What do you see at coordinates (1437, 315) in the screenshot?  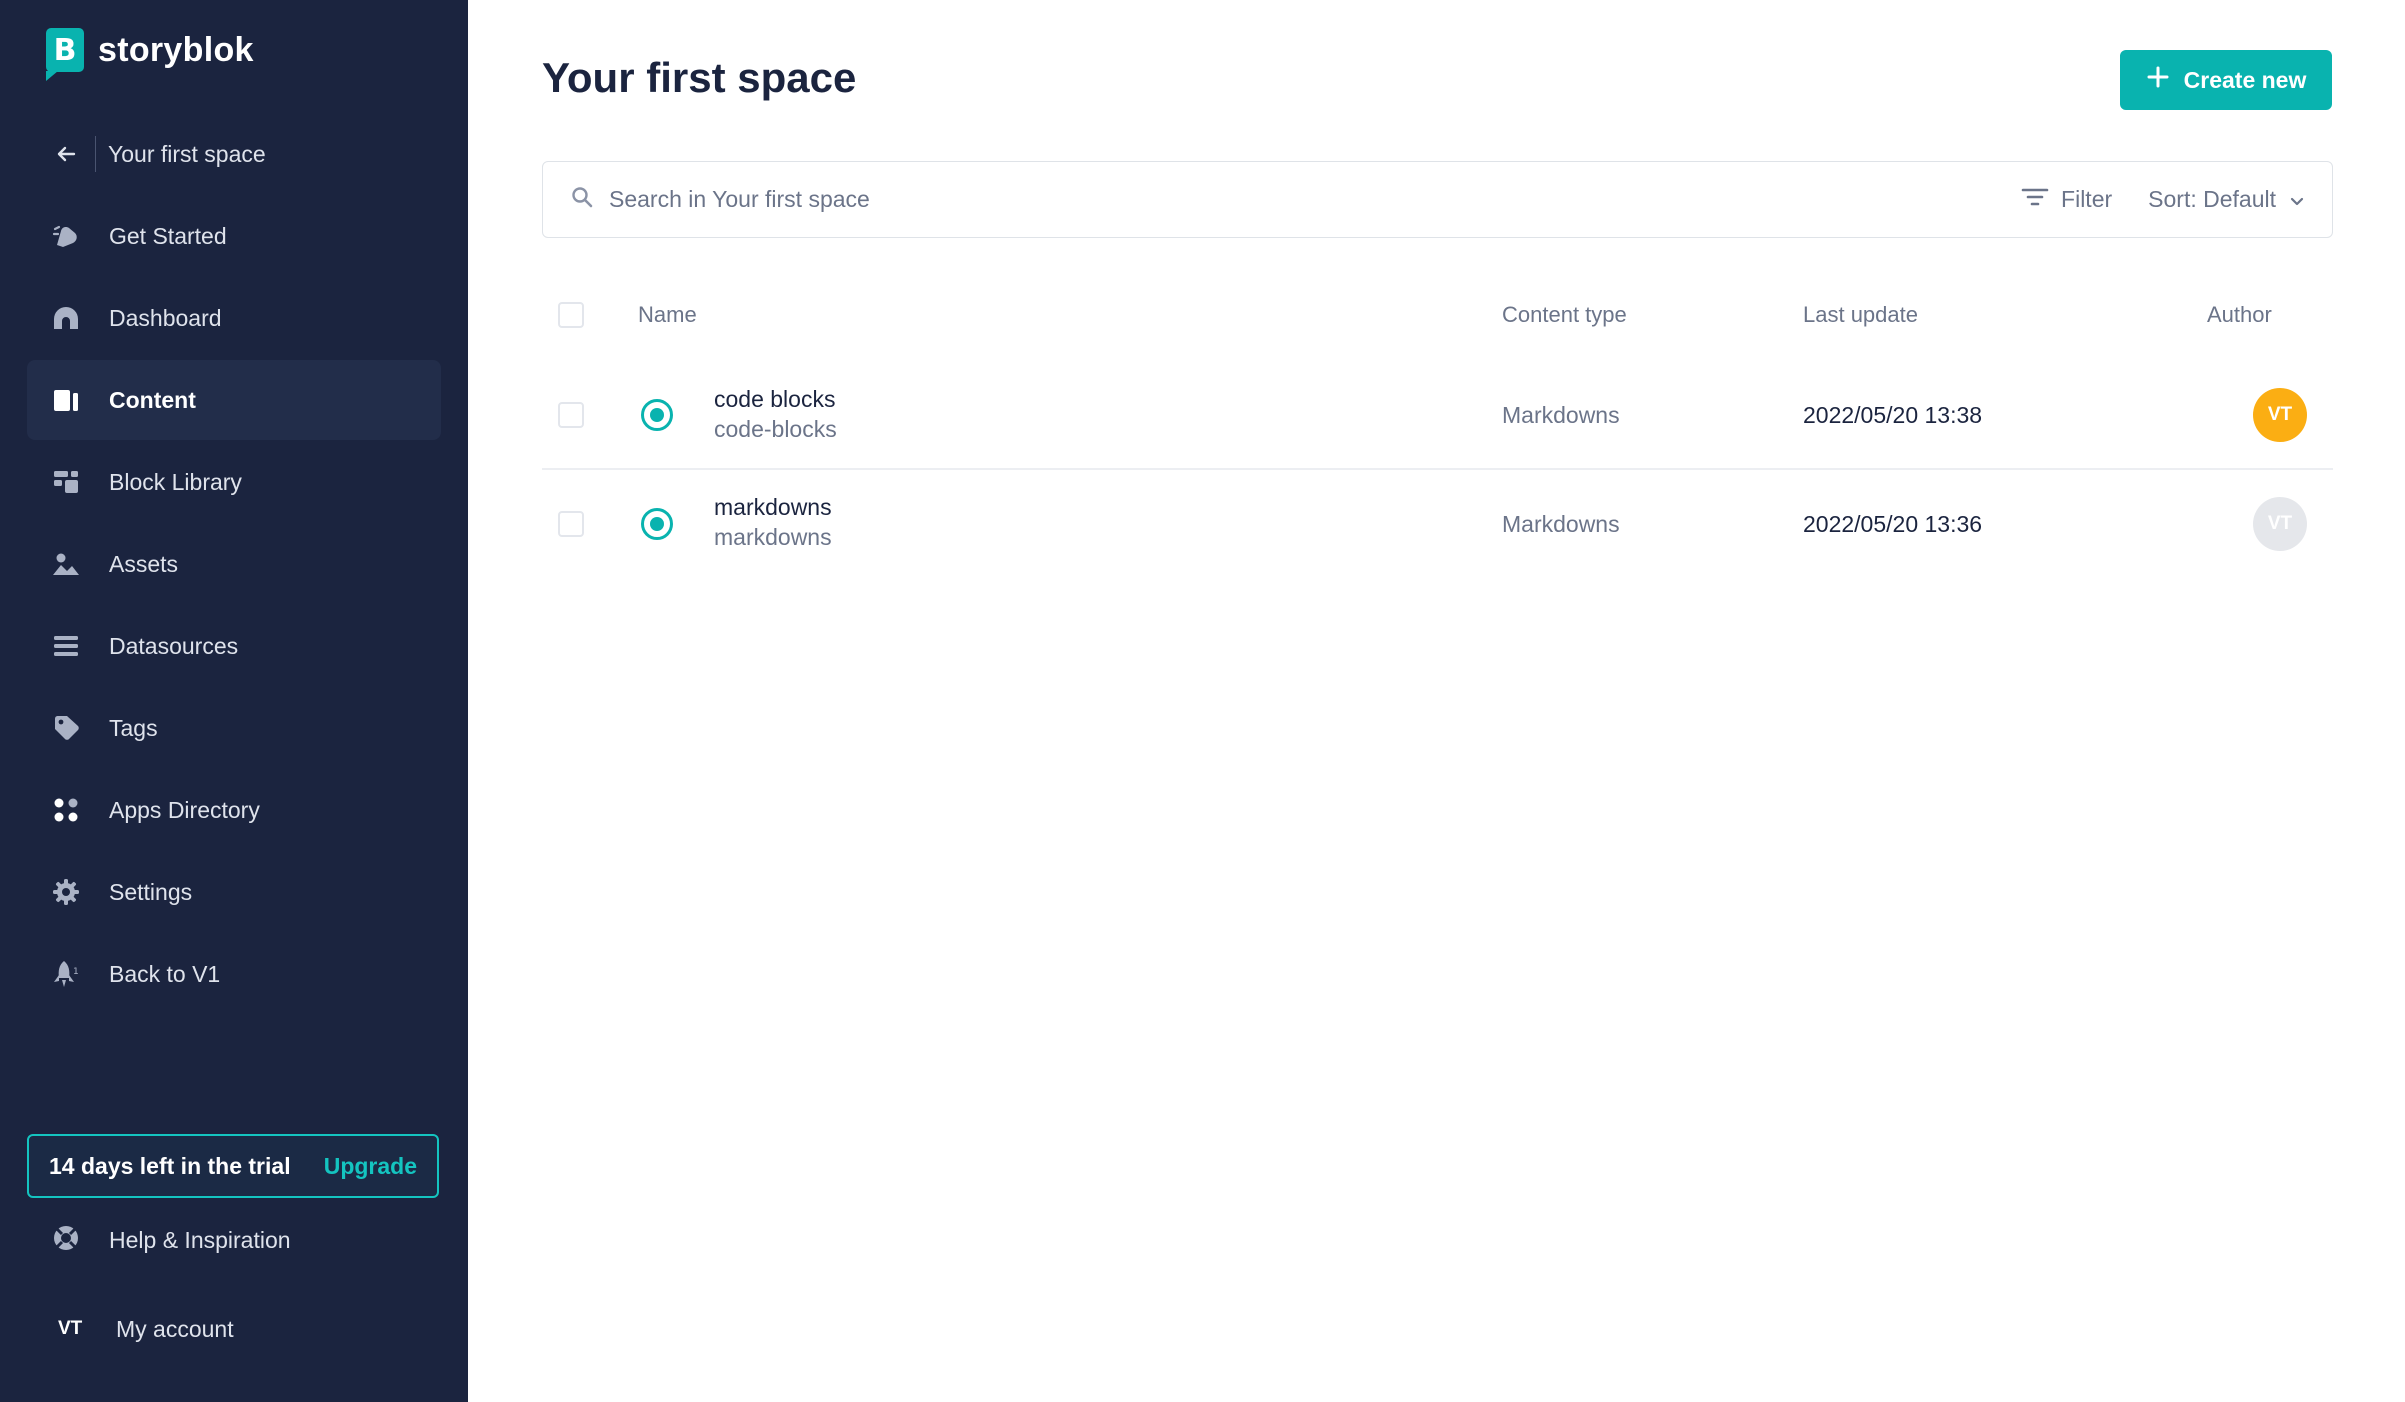 I see `table-header: Name Content type Last update Author` at bounding box center [1437, 315].